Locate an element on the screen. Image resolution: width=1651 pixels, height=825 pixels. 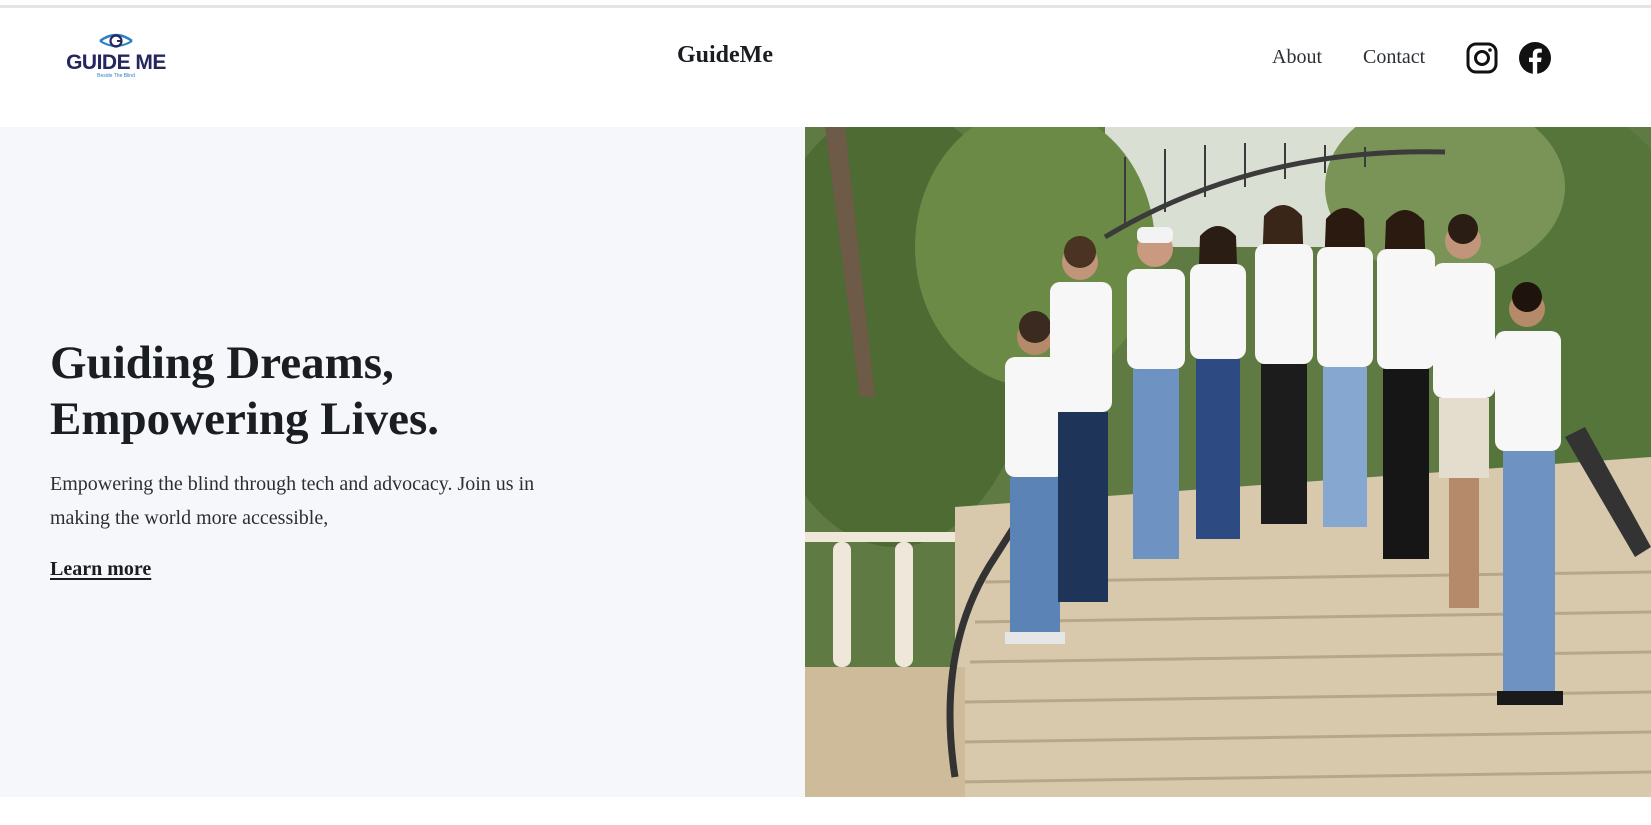
logo-tagline: Beside The Blind is located at coordinates (116, 76).